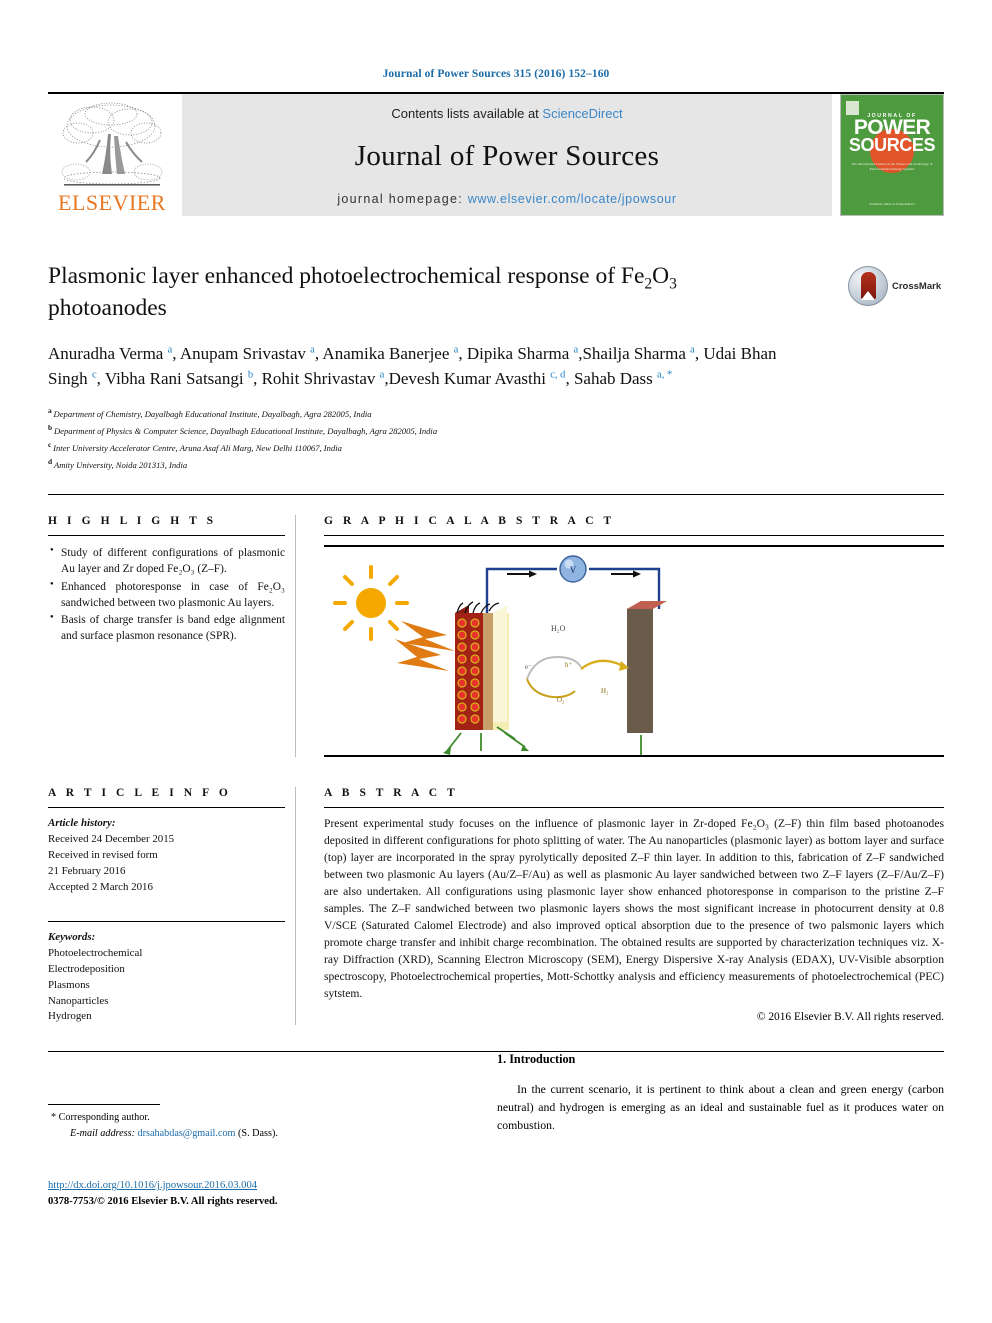 This screenshot has width=992, height=1323. Describe the element at coordinates (572, 199) in the screenshot. I see `homepage-url-link: www.elsevier.com/locate/jpowsour` at that location.